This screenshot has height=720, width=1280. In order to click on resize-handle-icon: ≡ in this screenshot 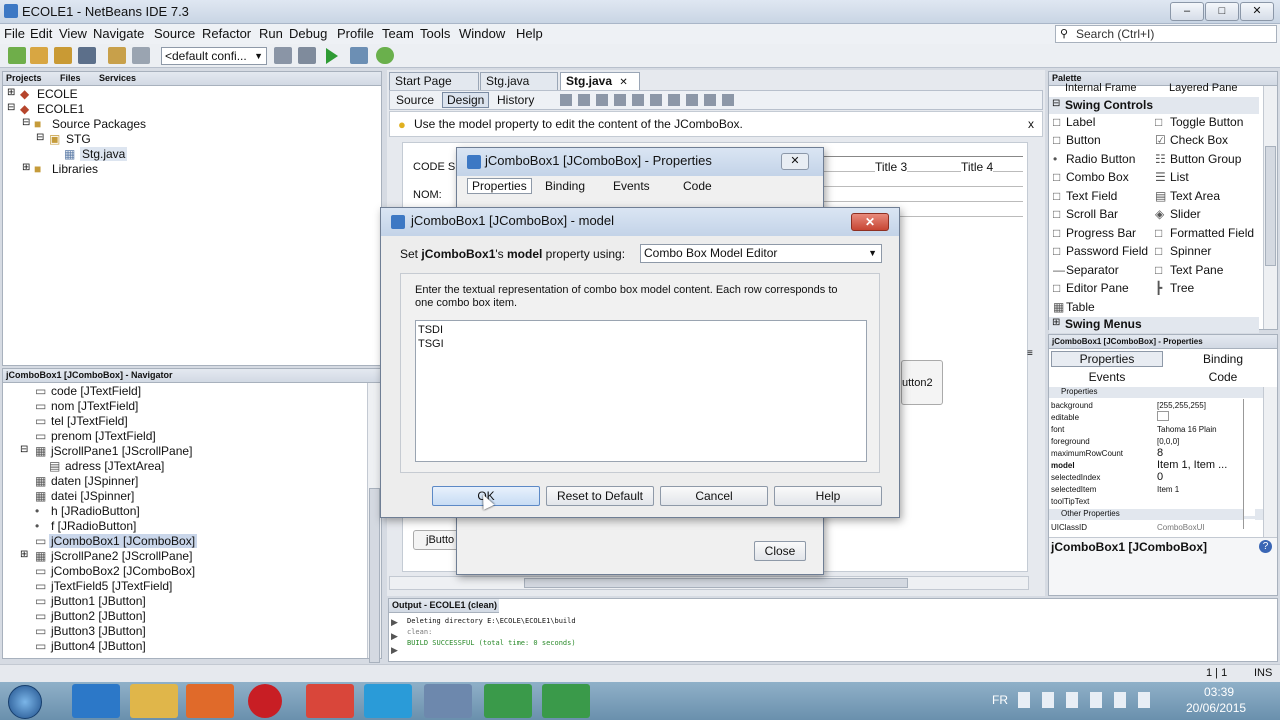, I will do `click(1032, 353)`.